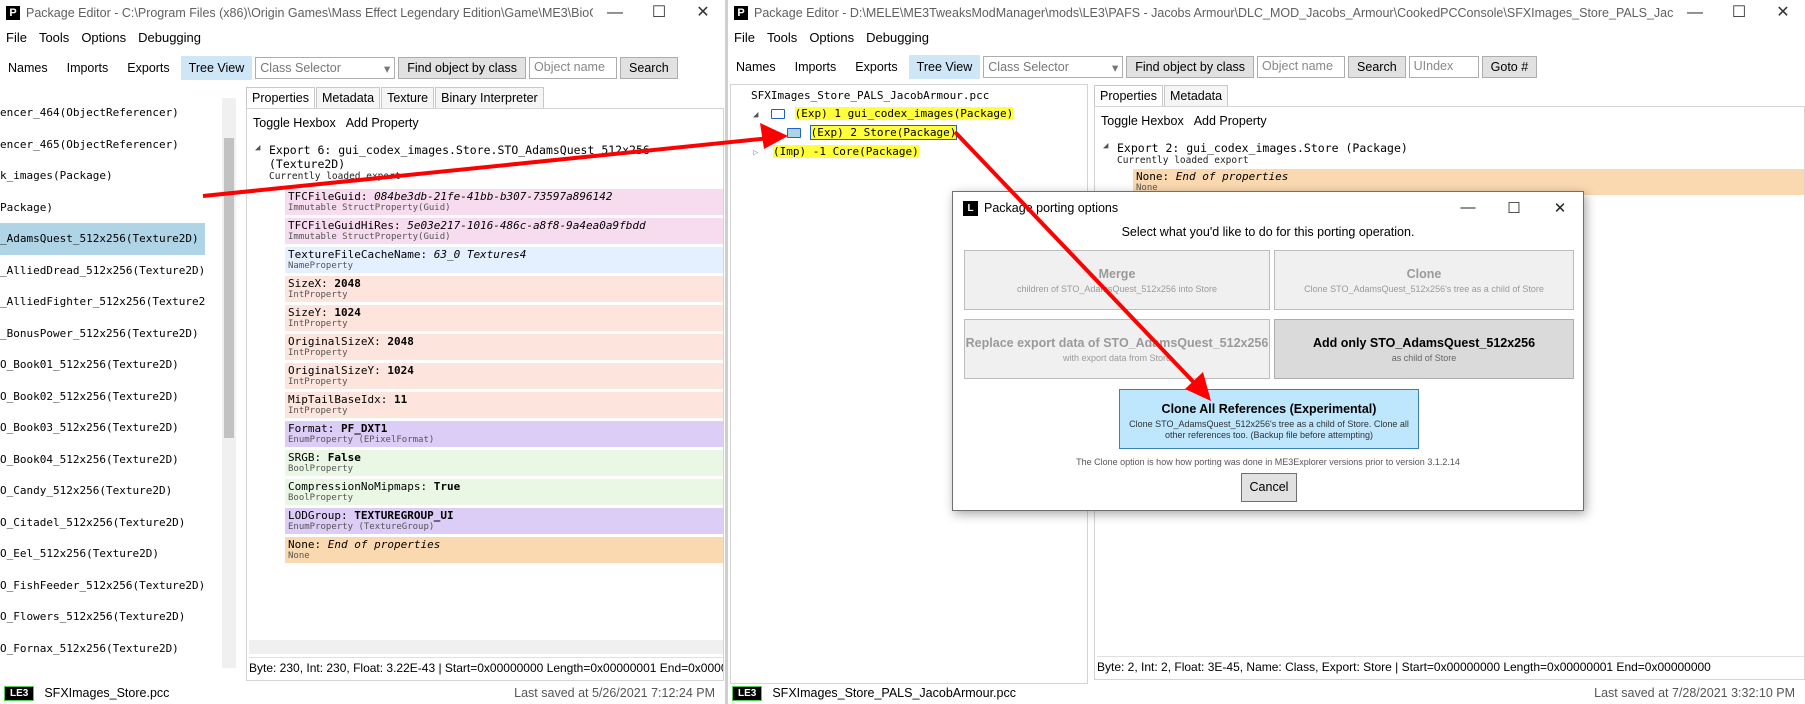 This screenshot has height=704, width=1805. What do you see at coordinates (504, 318) in the screenshot?
I see `property-row: SizeY: 1024 IntProperty` at bounding box center [504, 318].